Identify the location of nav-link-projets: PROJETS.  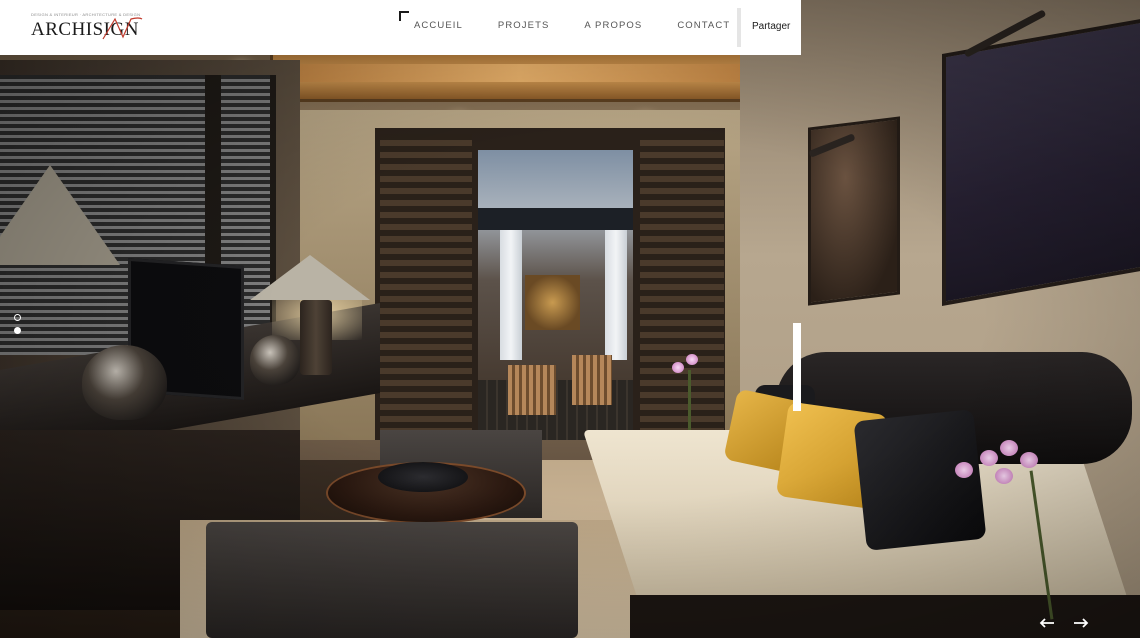
(524, 26).